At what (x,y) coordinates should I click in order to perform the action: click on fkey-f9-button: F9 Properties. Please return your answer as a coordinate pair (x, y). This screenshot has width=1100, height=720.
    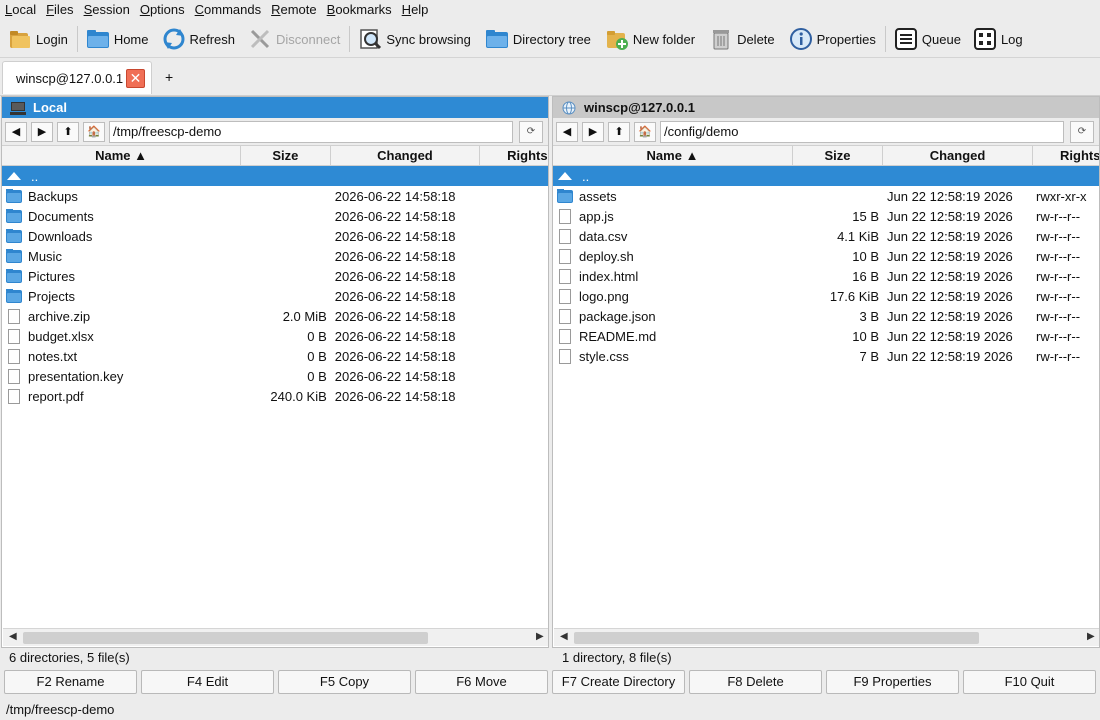
    Looking at the image, I should click on (892, 682).